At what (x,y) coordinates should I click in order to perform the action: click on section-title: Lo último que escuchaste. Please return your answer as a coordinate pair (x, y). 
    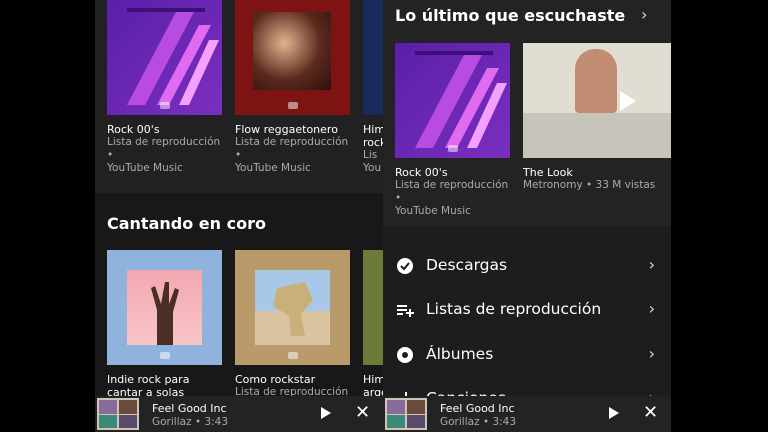
    Looking at the image, I should click on (510, 15).